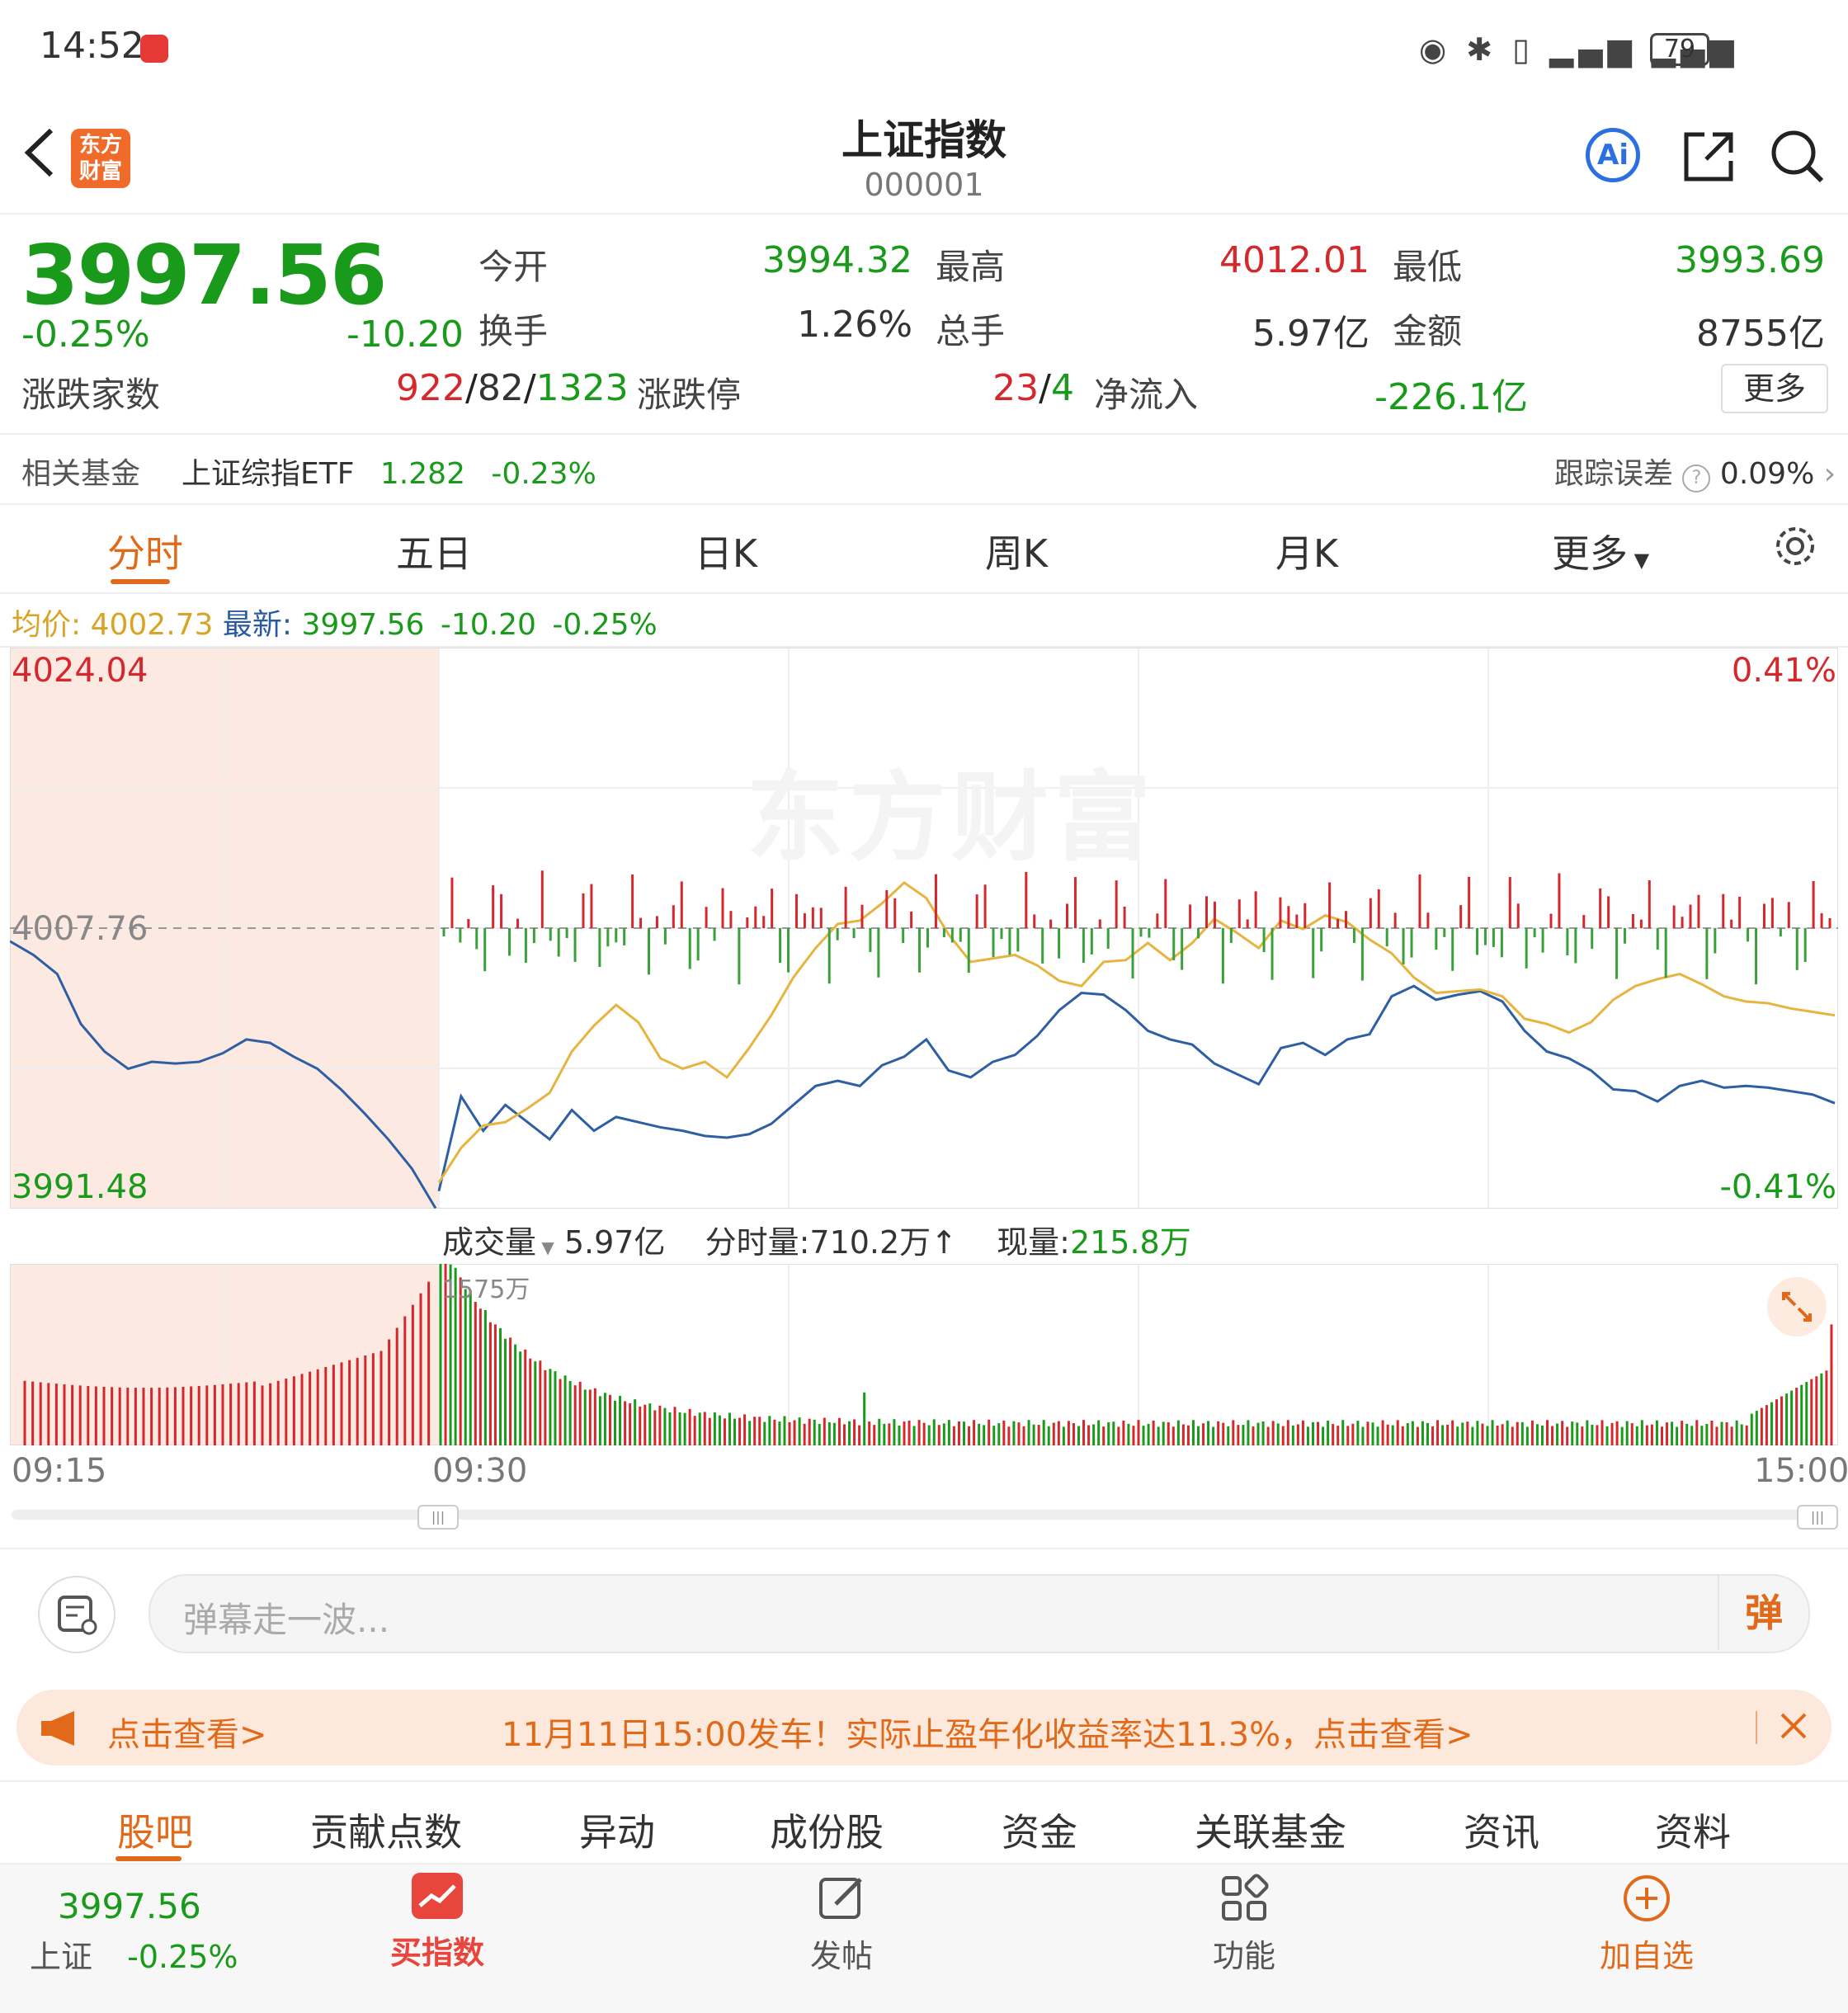 This screenshot has height=2013, width=1848. Describe the element at coordinates (486, 1289) in the screenshot. I see `volume-max-label: 1575万` at that location.